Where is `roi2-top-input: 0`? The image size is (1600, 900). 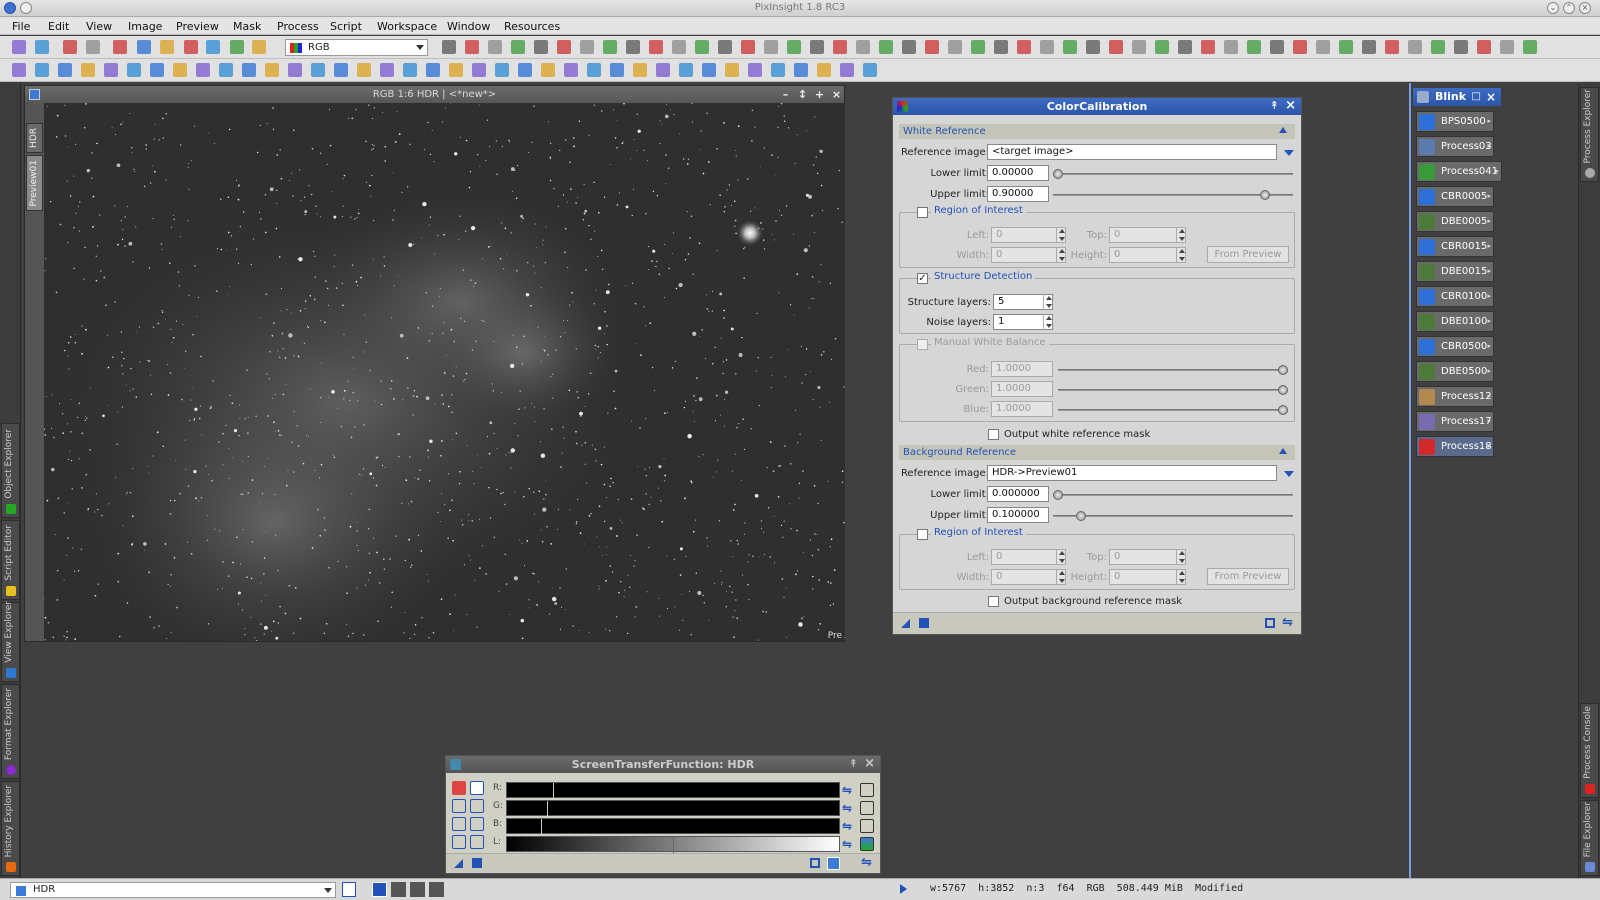 roi2-top-input: 0 is located at coordinates (1147, 557).